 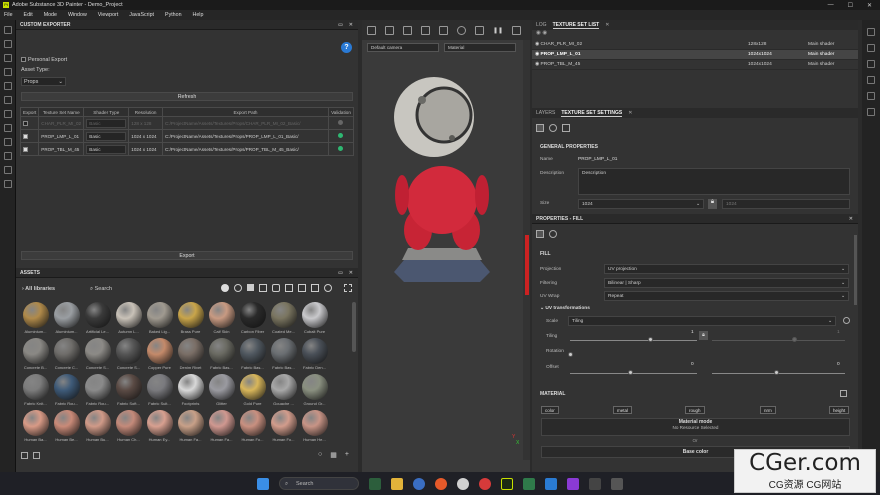 I want to click on taskbar-search: ⌕ Search, so click(x=319, y=483).